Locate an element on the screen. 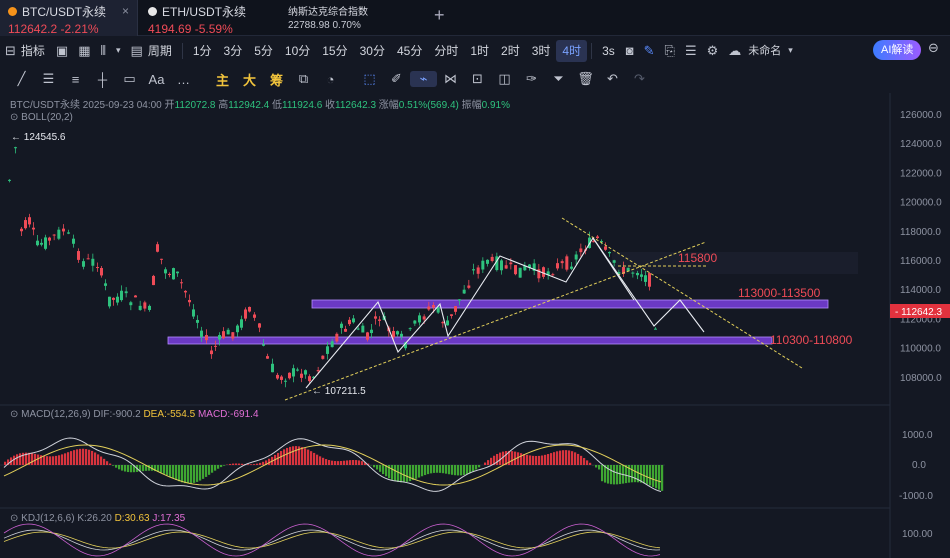  kdj-axis-label: 100.00 is located at coordinates (917, 534).